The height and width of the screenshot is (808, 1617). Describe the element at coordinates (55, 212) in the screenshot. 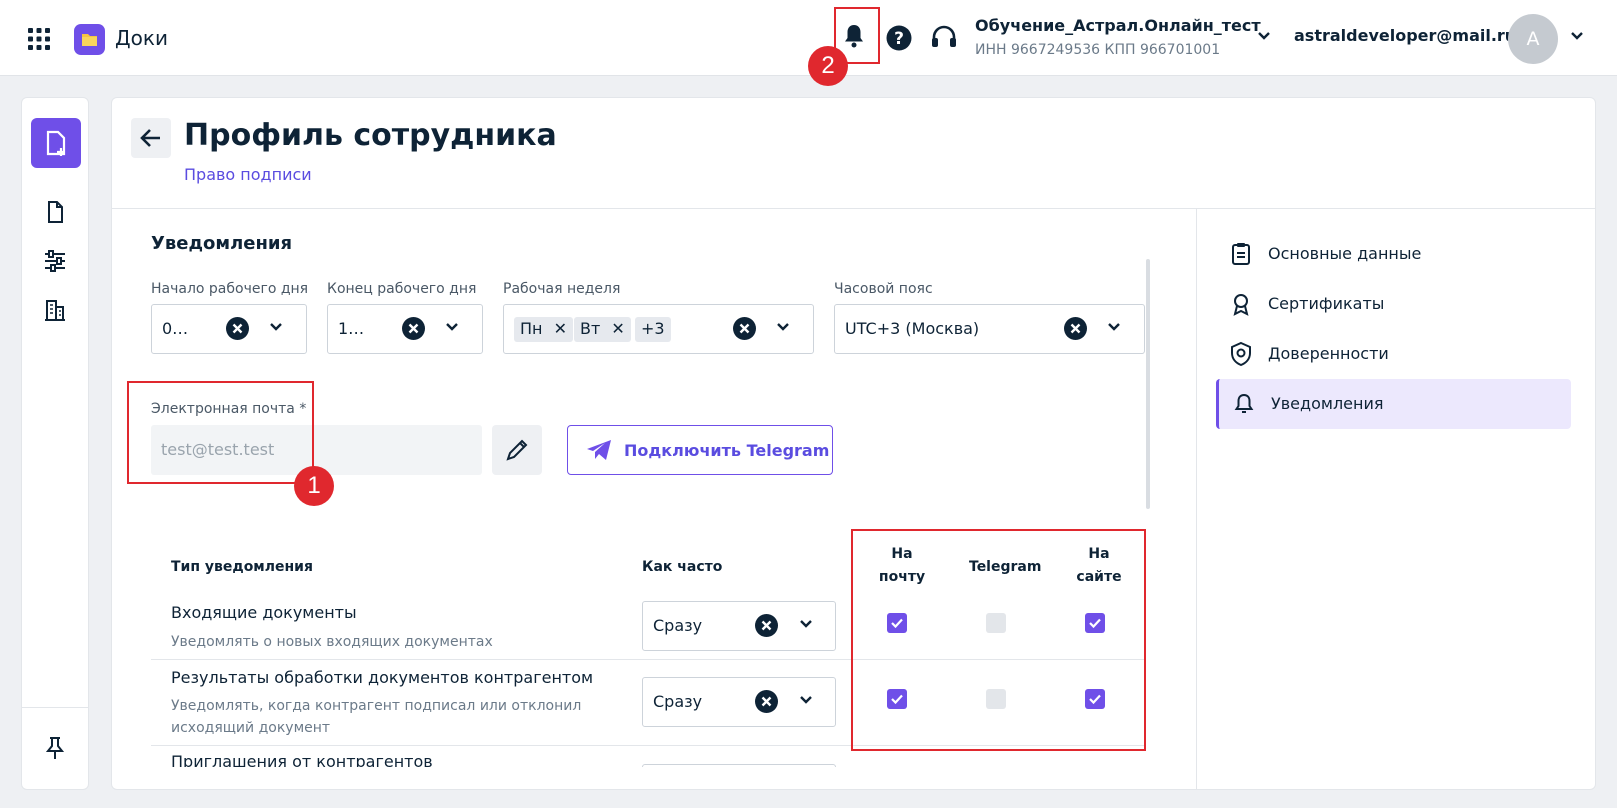

I see `document-icon` at that location.